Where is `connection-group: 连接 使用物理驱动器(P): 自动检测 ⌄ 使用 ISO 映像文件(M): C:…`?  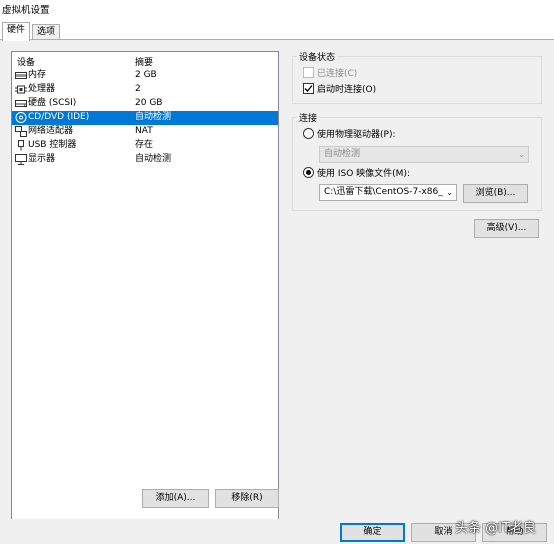 connection-group: 连接 使用物理驱动器(P): 自动检测 ⌄ 使用 ISO 映像文件(M): C:… is located at coordinates (417, 161).